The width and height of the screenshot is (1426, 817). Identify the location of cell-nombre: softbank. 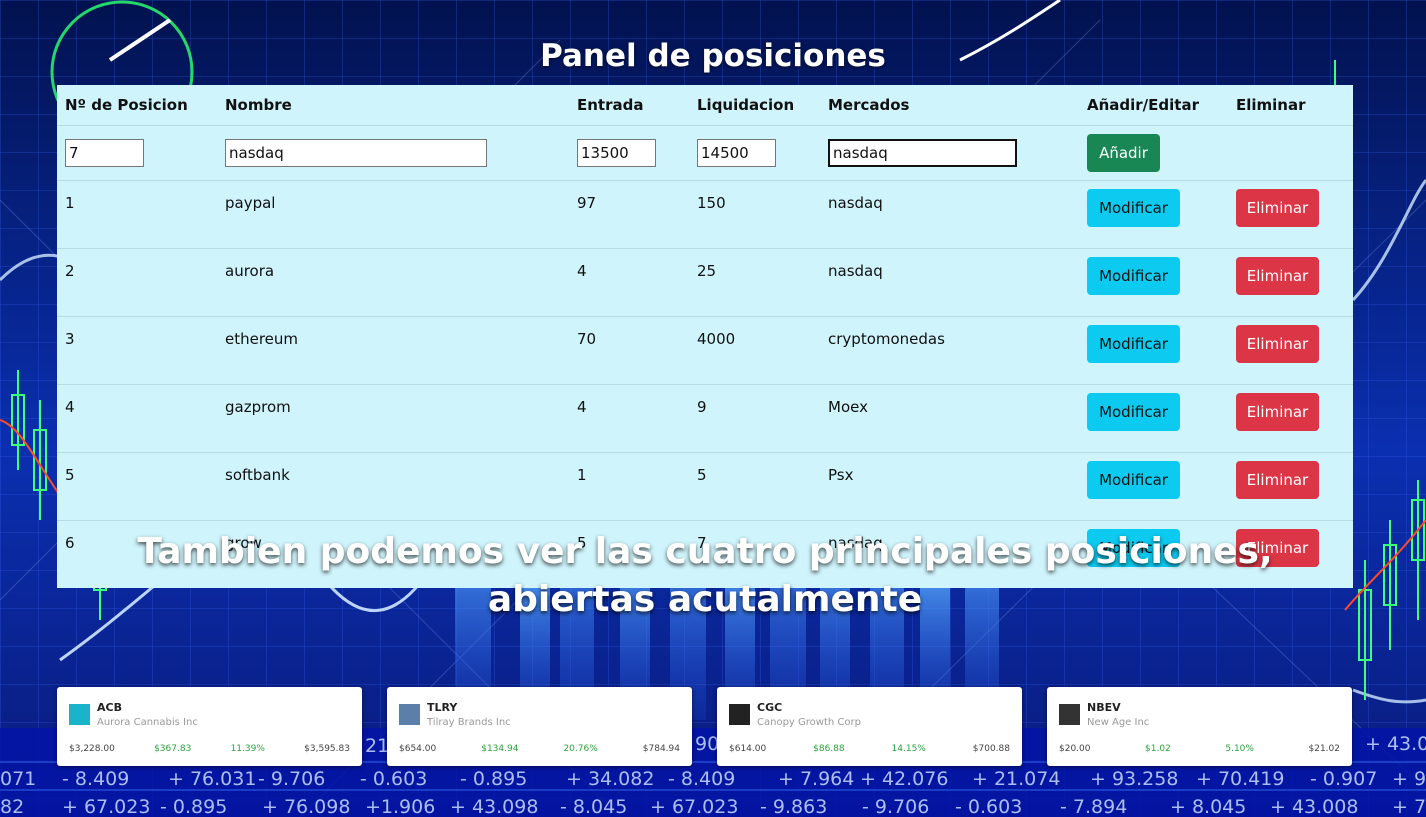
(393, 486).